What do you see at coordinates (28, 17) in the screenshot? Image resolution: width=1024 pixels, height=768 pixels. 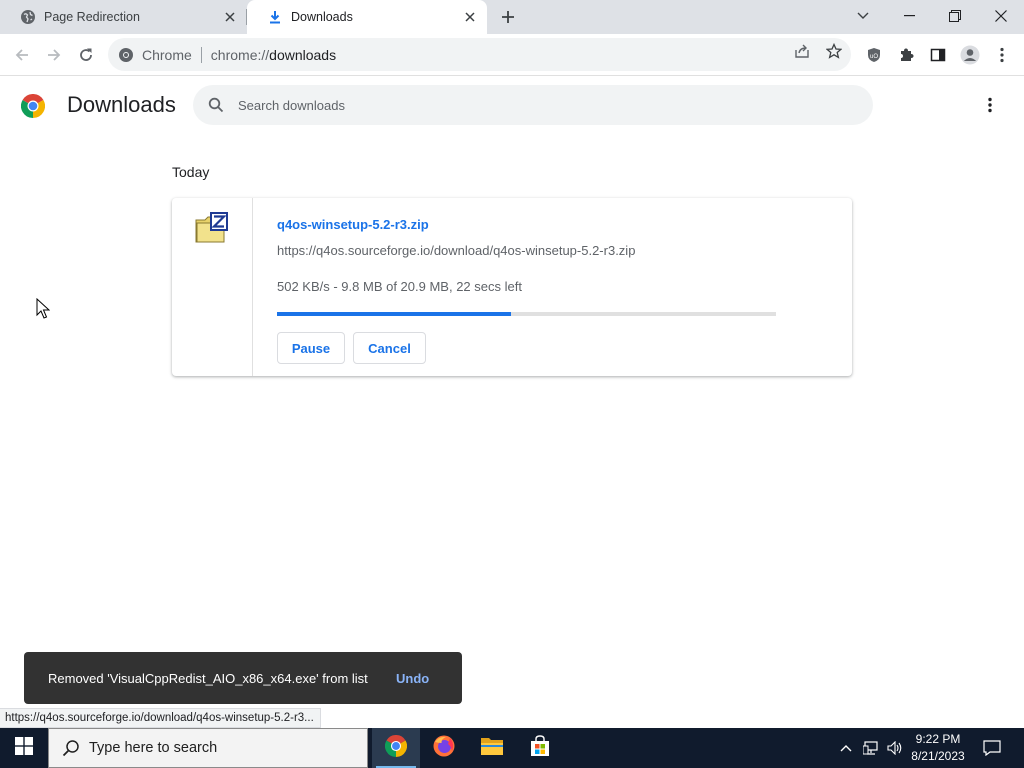 I see `globe-icon` at bounding box center [28, 17].